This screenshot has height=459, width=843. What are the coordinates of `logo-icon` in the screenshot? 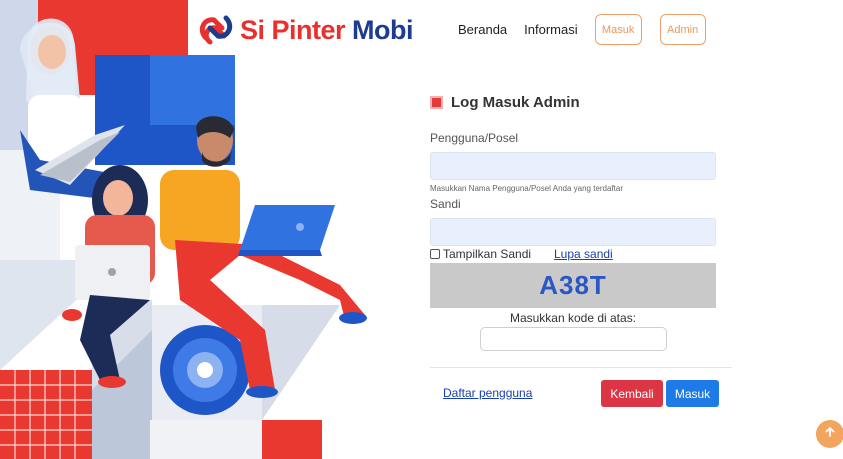 It's located at (216, 30).